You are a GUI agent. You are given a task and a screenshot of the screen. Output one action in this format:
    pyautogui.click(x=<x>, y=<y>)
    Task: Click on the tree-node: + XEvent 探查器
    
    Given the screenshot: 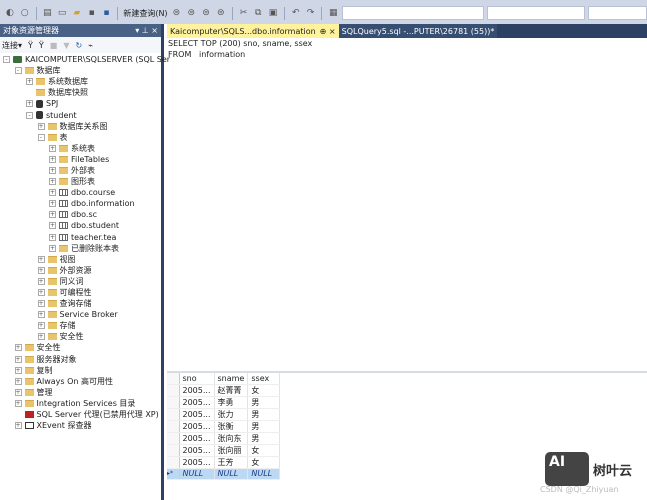 What is the action you would take?
    pyautogui.click(x=80, y=425)
    